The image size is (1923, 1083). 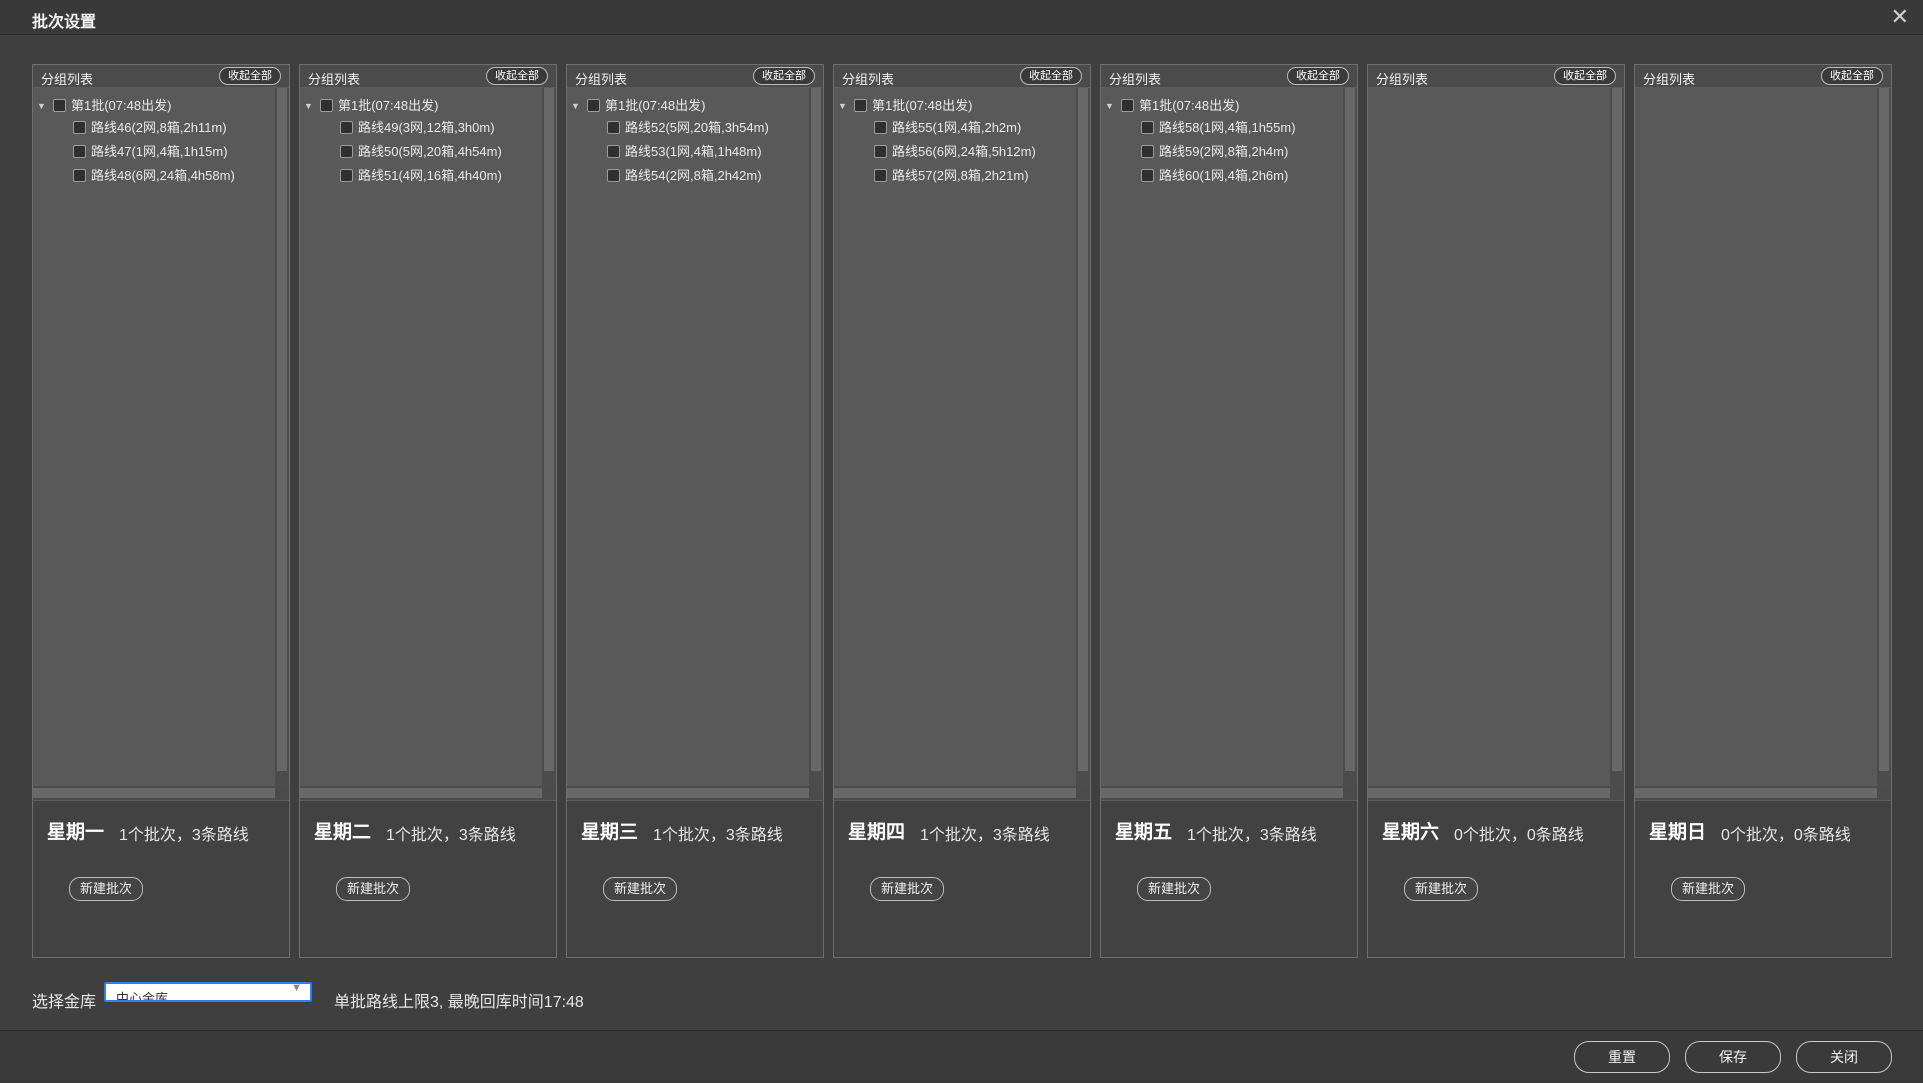 What do you see at coordinates (1212, 152) in the screenshot?
I see `route-node: 路线59(2网,8箱,2h4m)` at bounding box center [1212, 152].